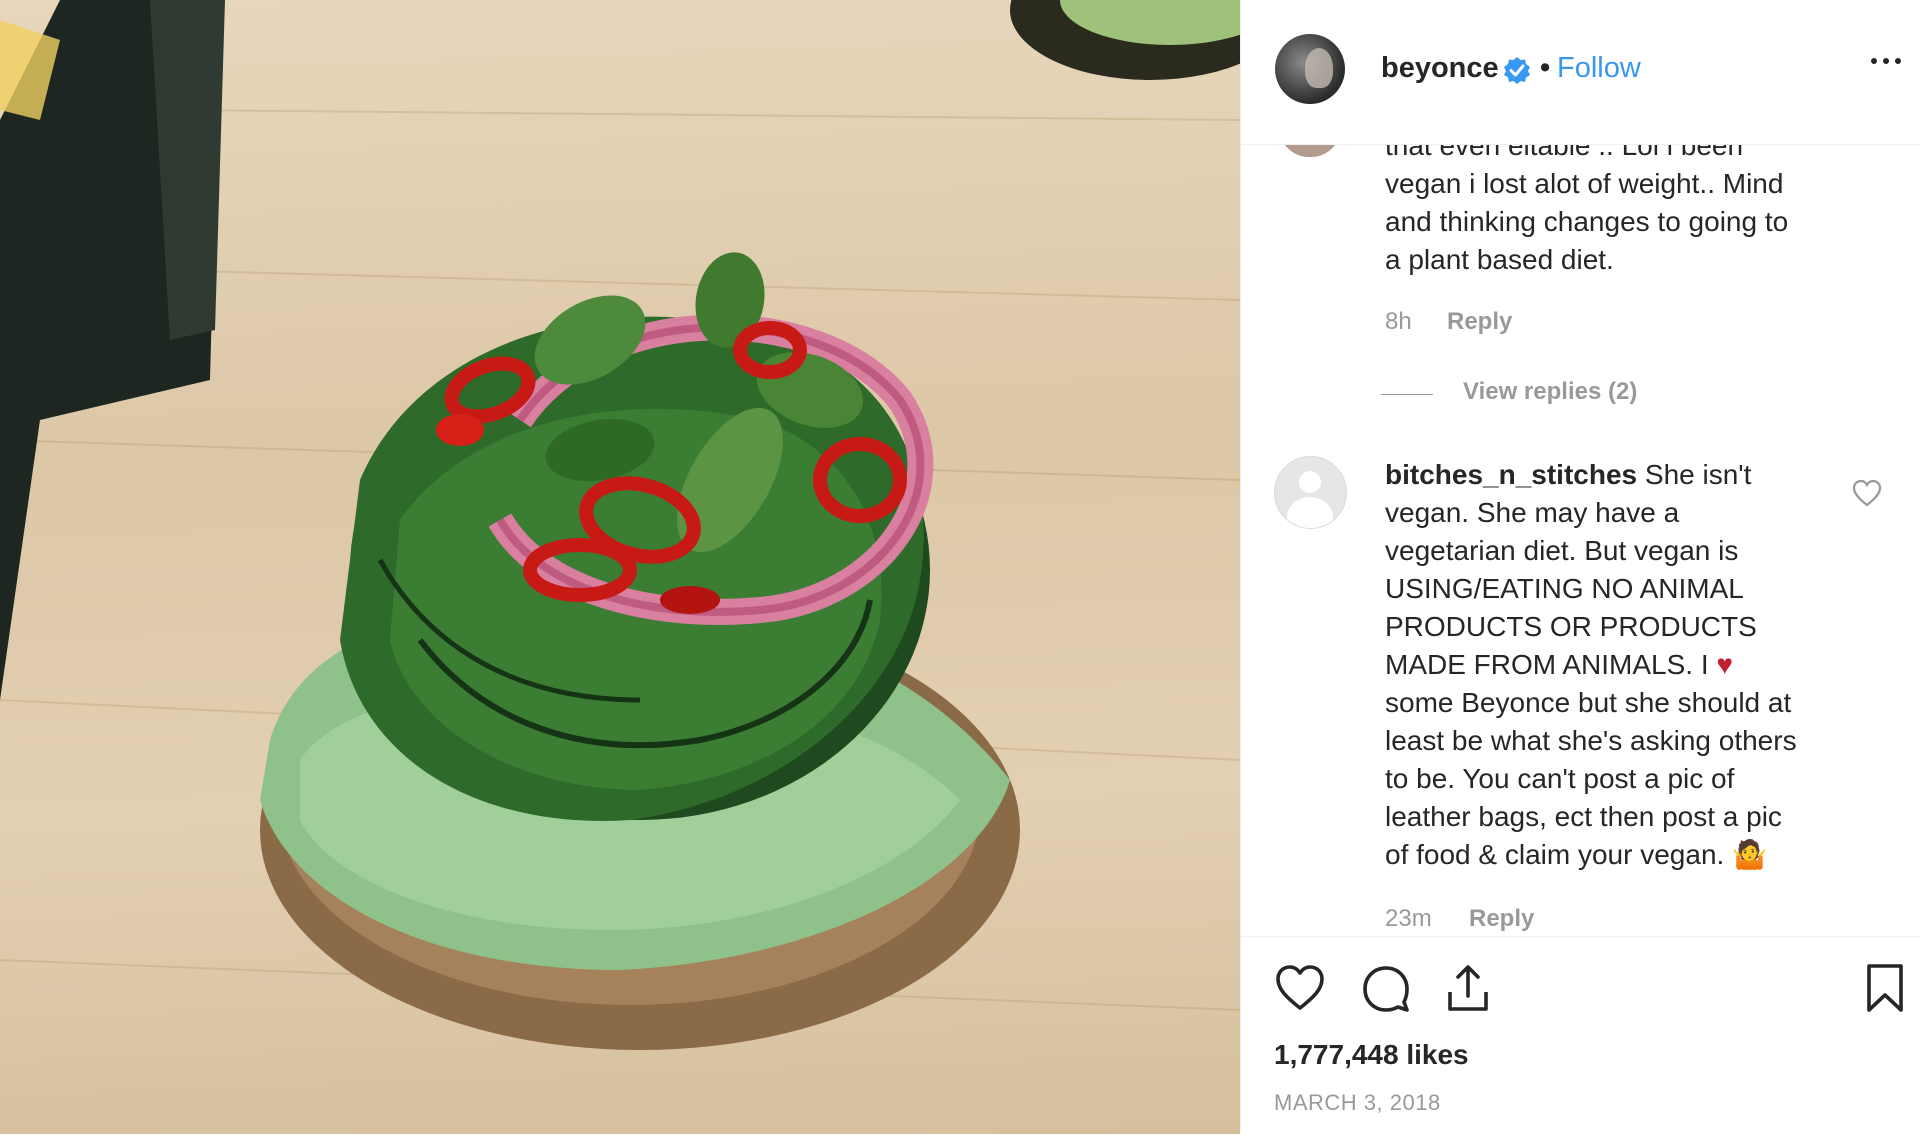 The width and height of the screenshot is (1920, 1135). I want to click on post-date: MARCH 3, 2018, so click(1357, 1102).